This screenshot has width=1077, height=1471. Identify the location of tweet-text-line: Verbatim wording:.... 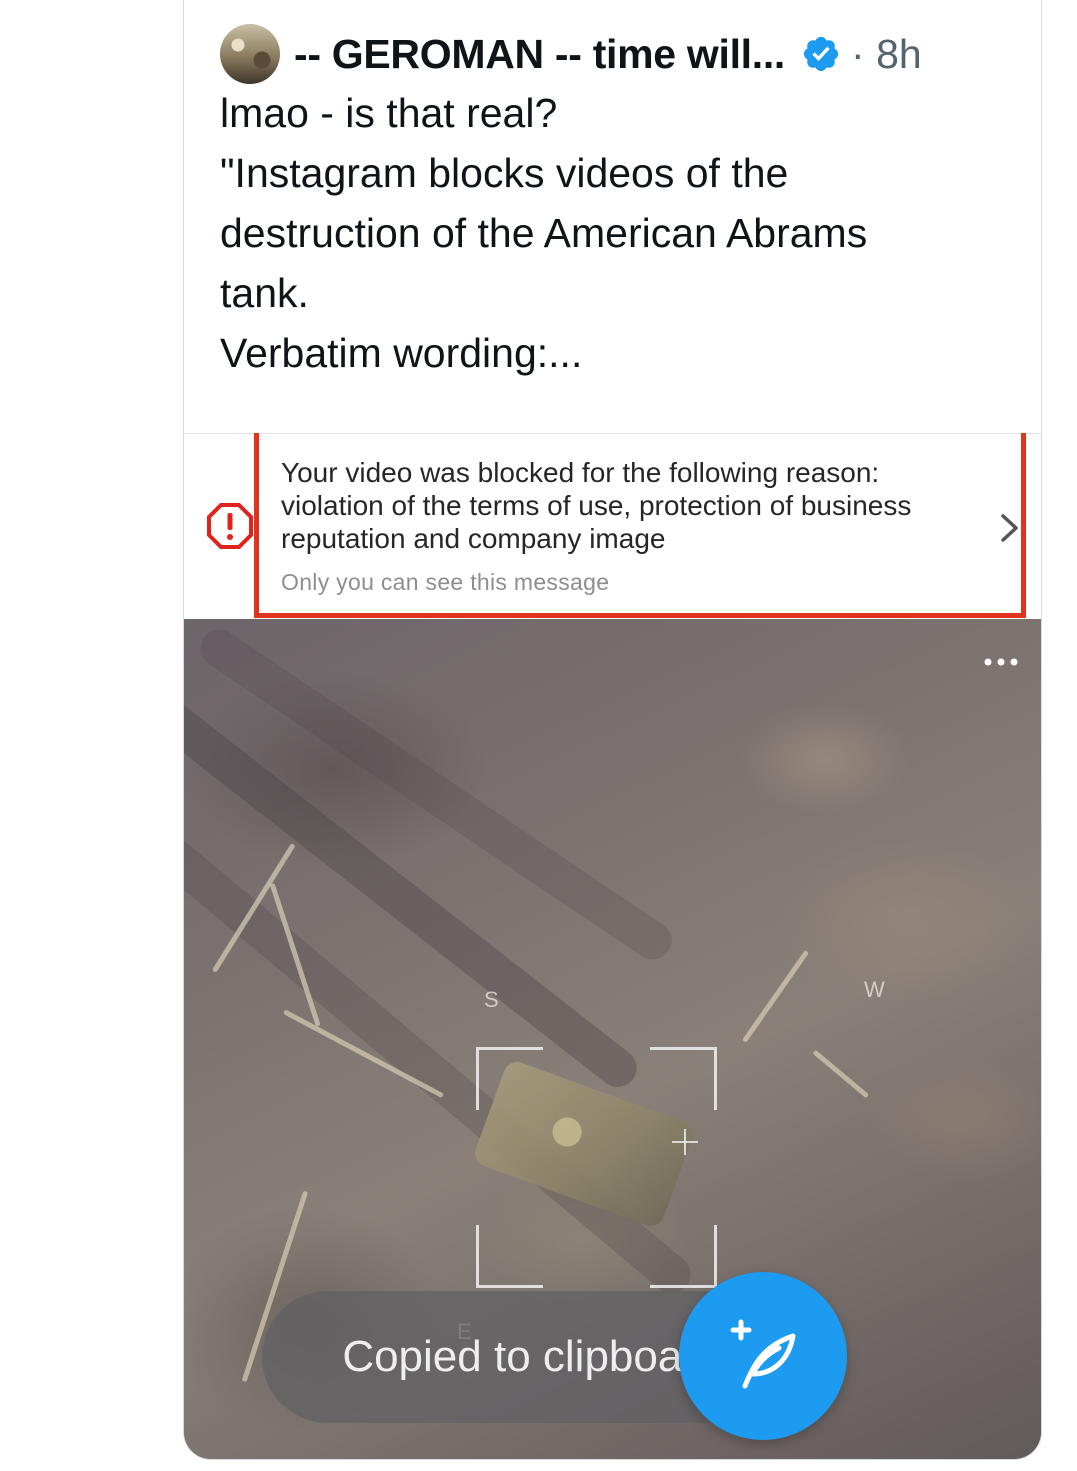
(401, 353).